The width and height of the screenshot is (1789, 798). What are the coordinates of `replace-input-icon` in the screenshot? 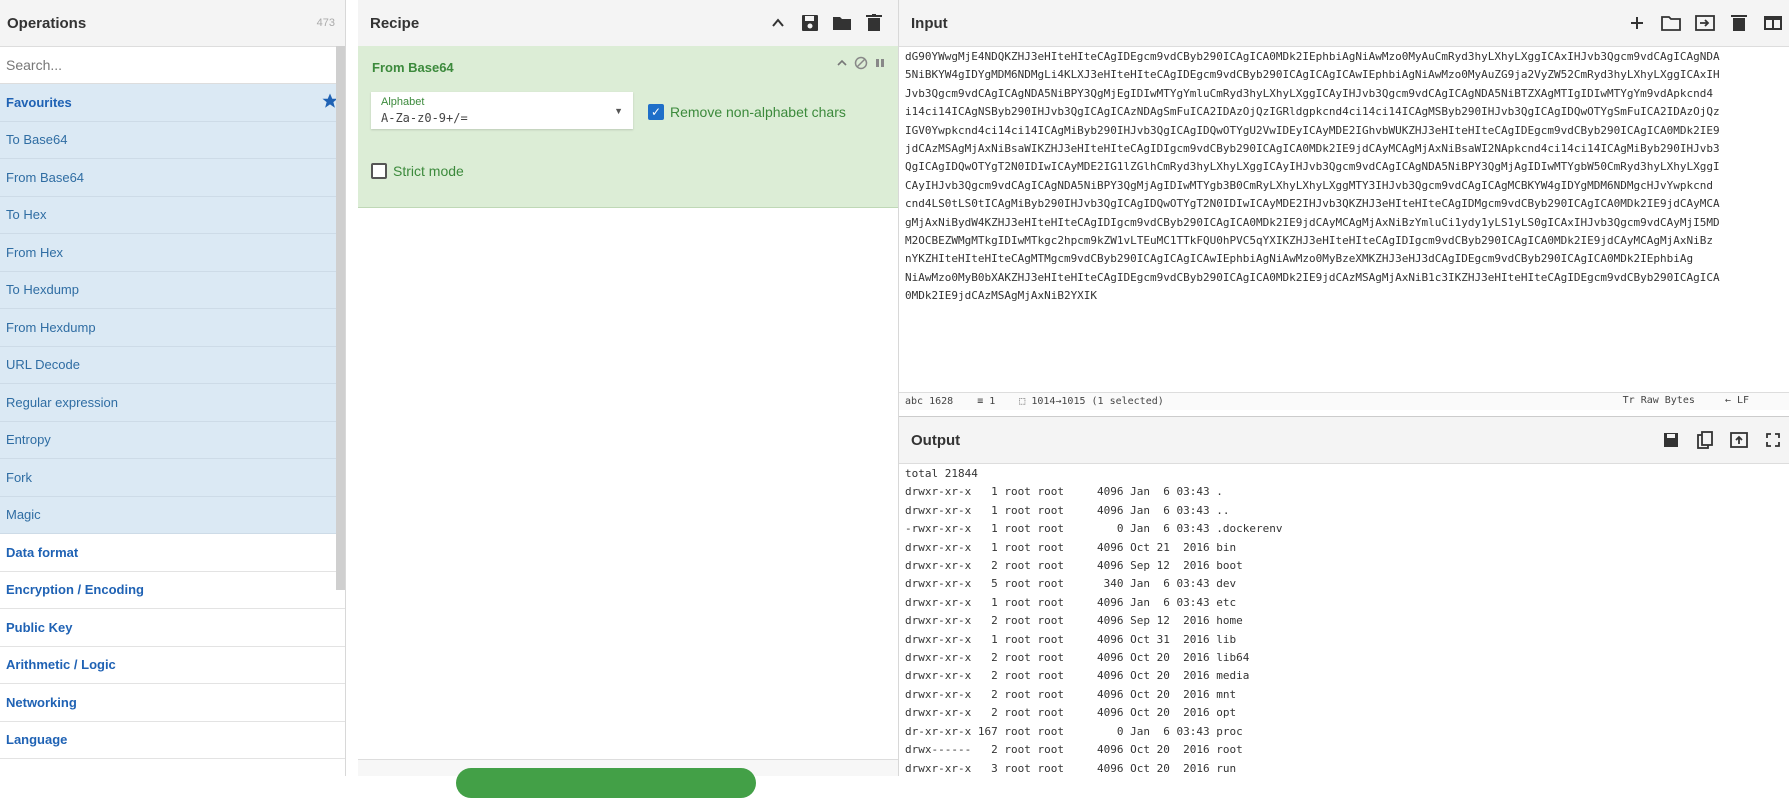 It's located at (1739, 440).